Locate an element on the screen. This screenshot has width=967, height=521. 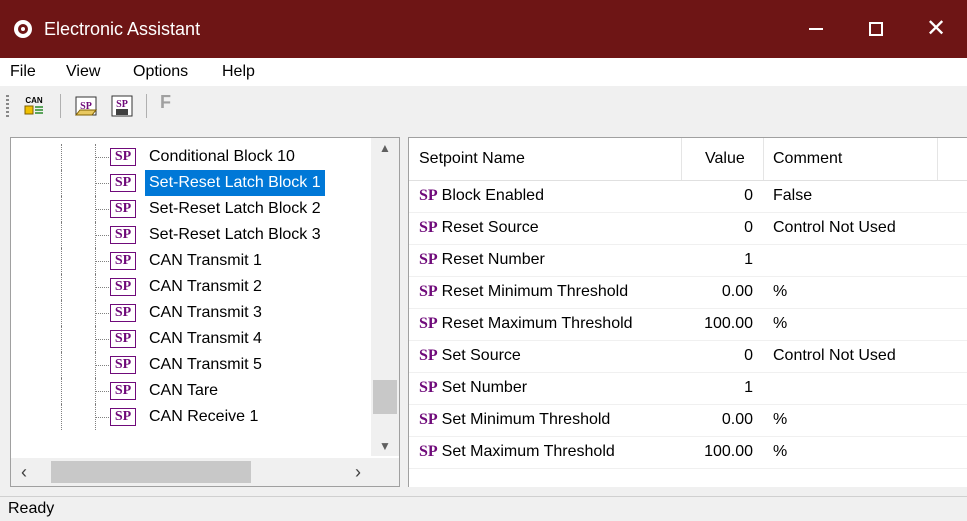
setpoint-name: Set Source is located at coordinates (481, 355).